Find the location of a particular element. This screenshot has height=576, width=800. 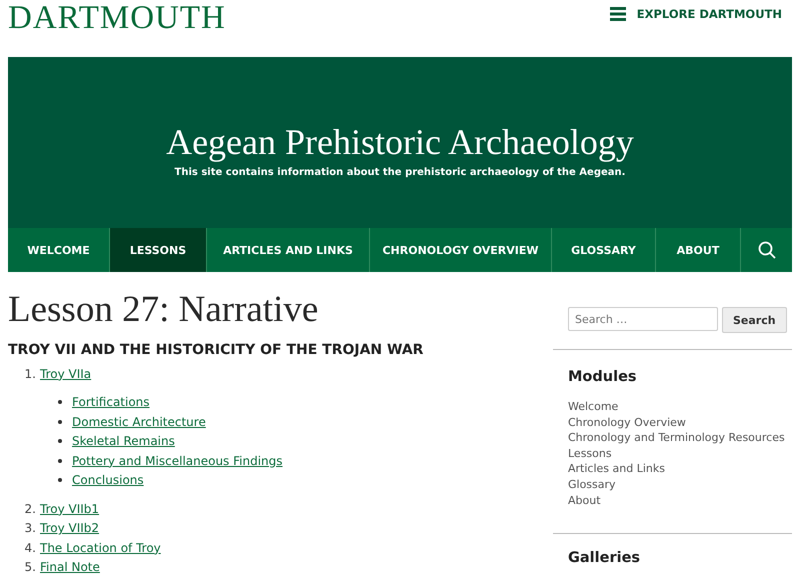

nav-tab: LESSONS is located at coordinates (158, 250).